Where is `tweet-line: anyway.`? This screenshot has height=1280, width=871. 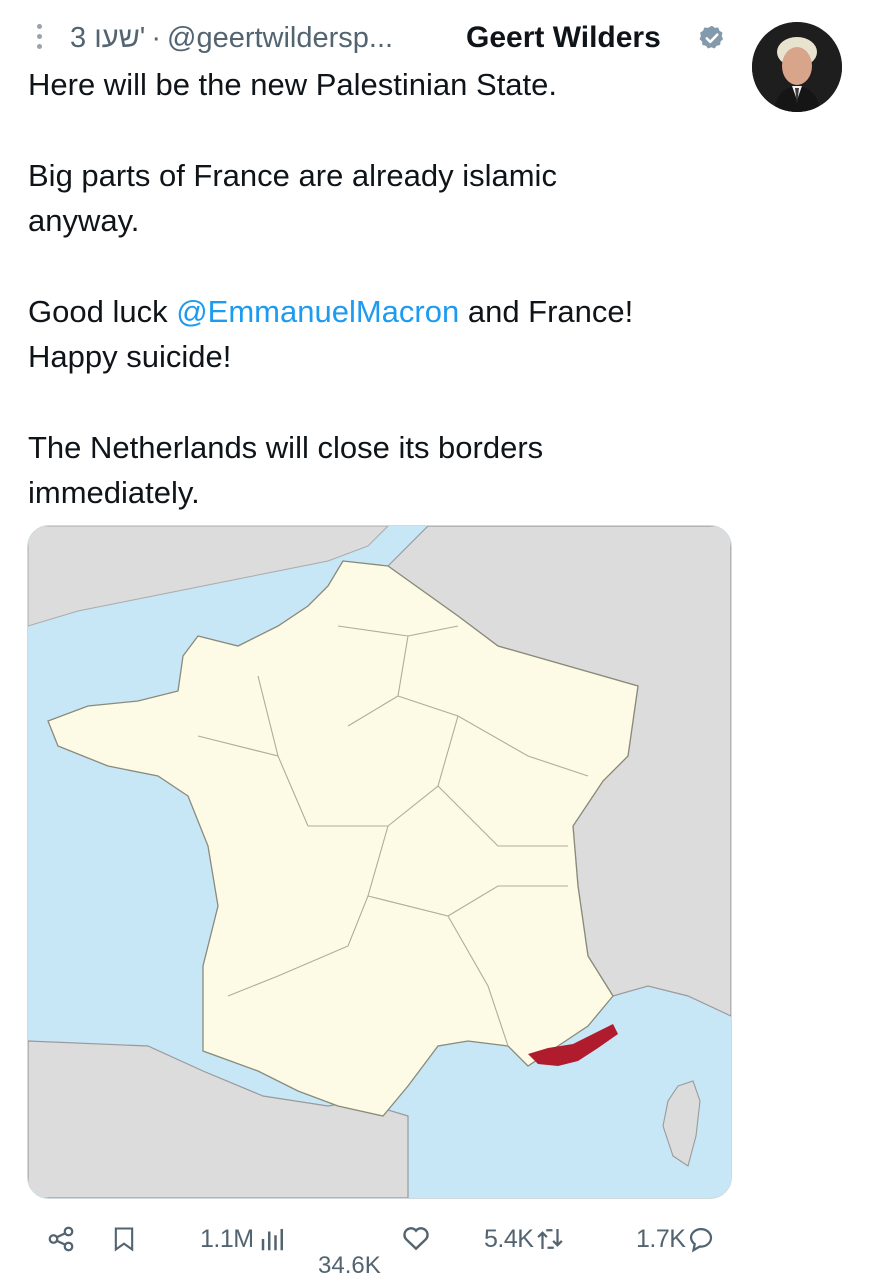 tweet-line: anyway. is located at coordinates (84, 220).